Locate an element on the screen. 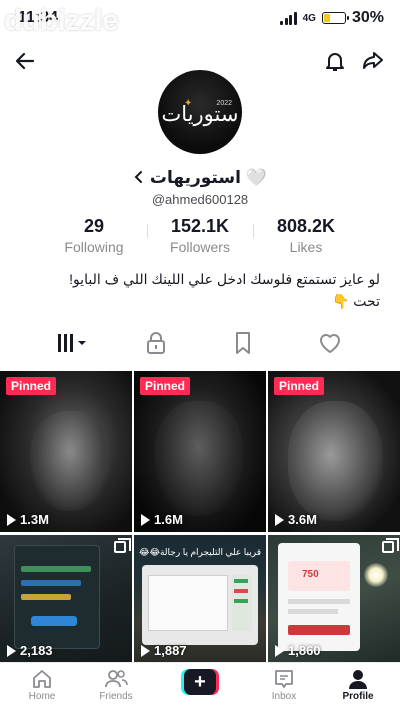  video-tile: قريبا علي التليجرام يا رجالة😂😂 1,887 is located at coordinates (200, 599).